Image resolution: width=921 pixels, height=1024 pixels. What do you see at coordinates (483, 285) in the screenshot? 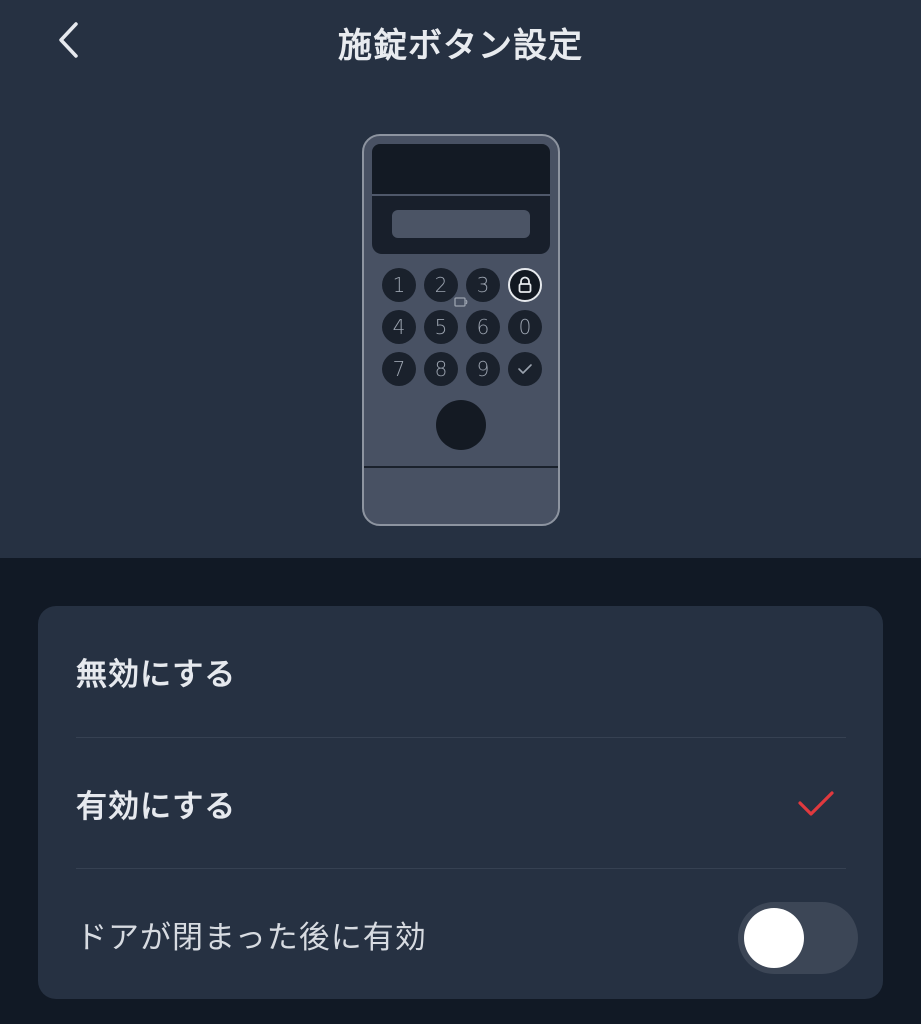
I see `key-3: 3` at bounding box center [483, 285].